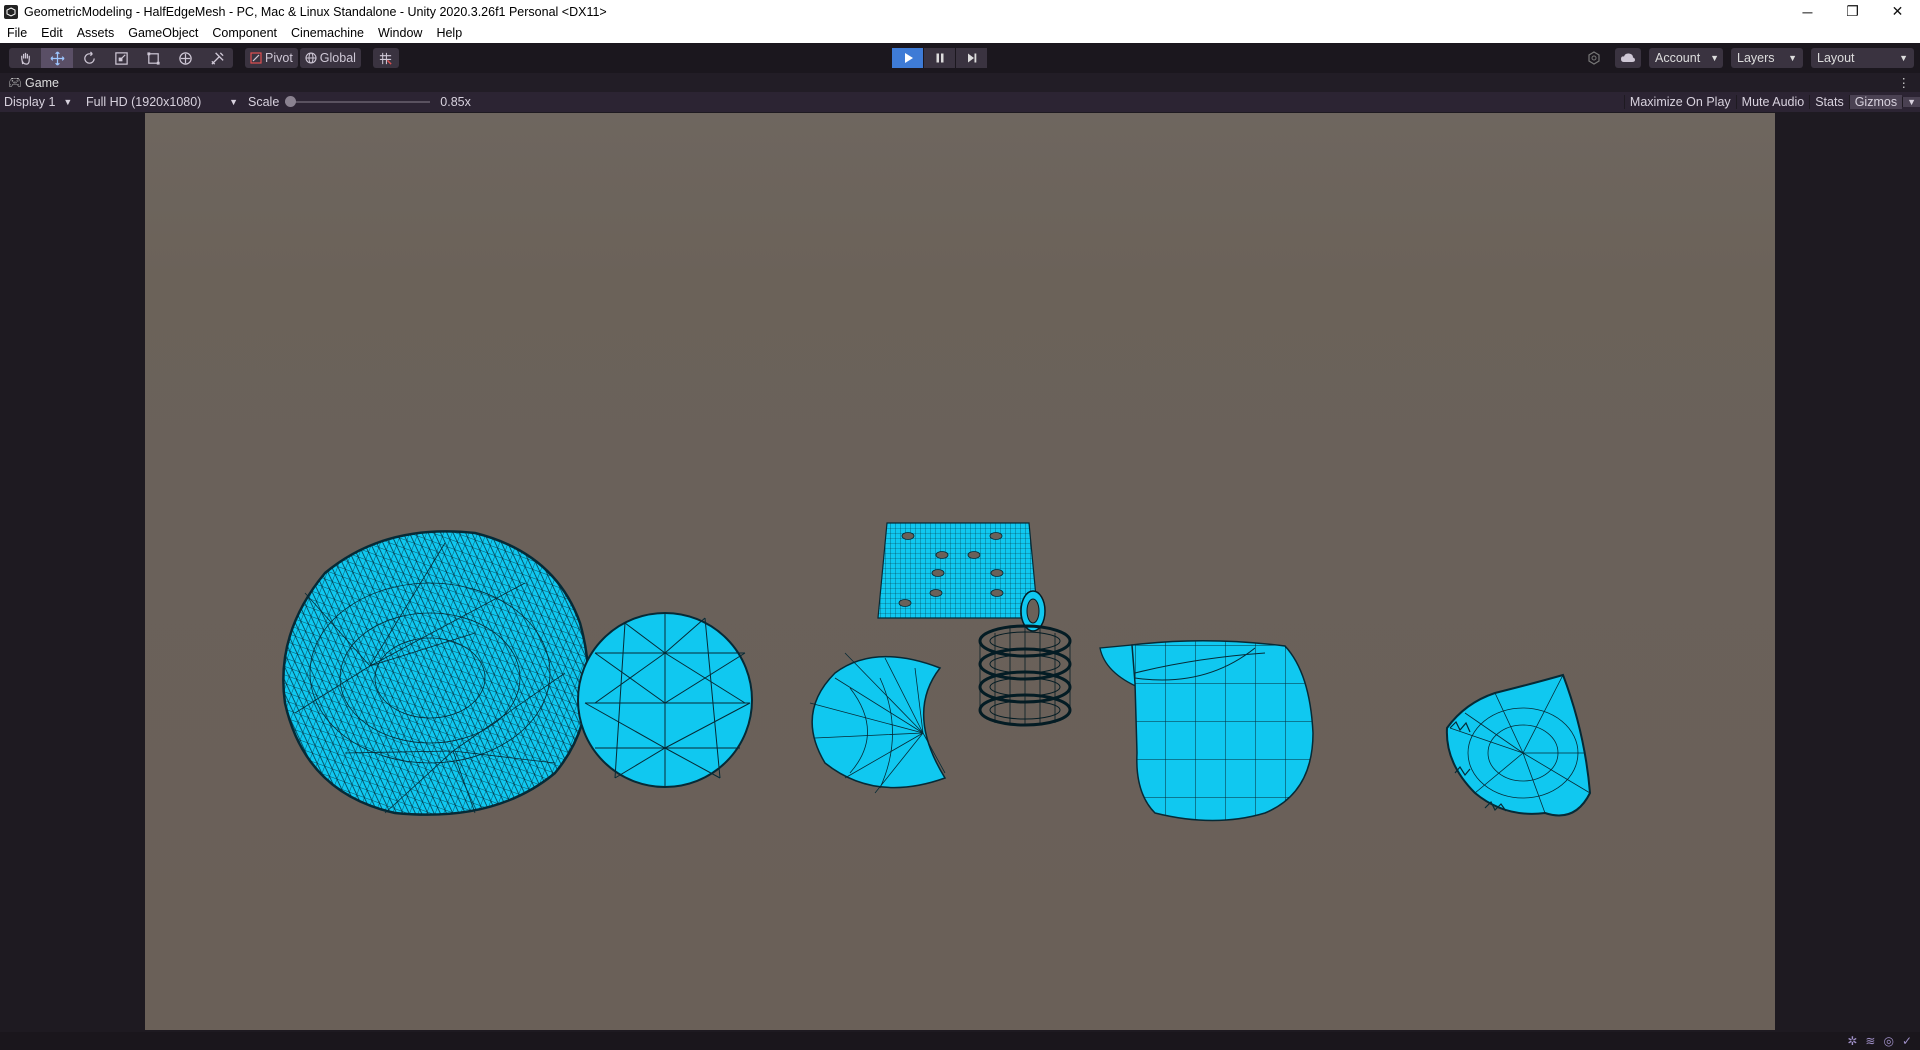  Describe the element at coordinates (1679, 102) in the screenshot. I see `maximize-on-play-toggle: Maximize On Play` at that location.